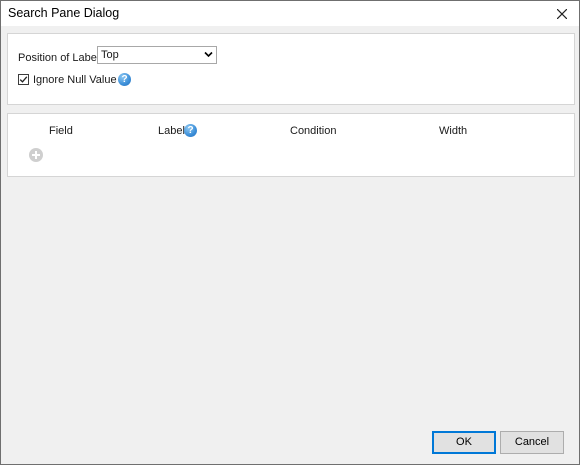  I want to click on column-header-label: Label, so click(171, 131).